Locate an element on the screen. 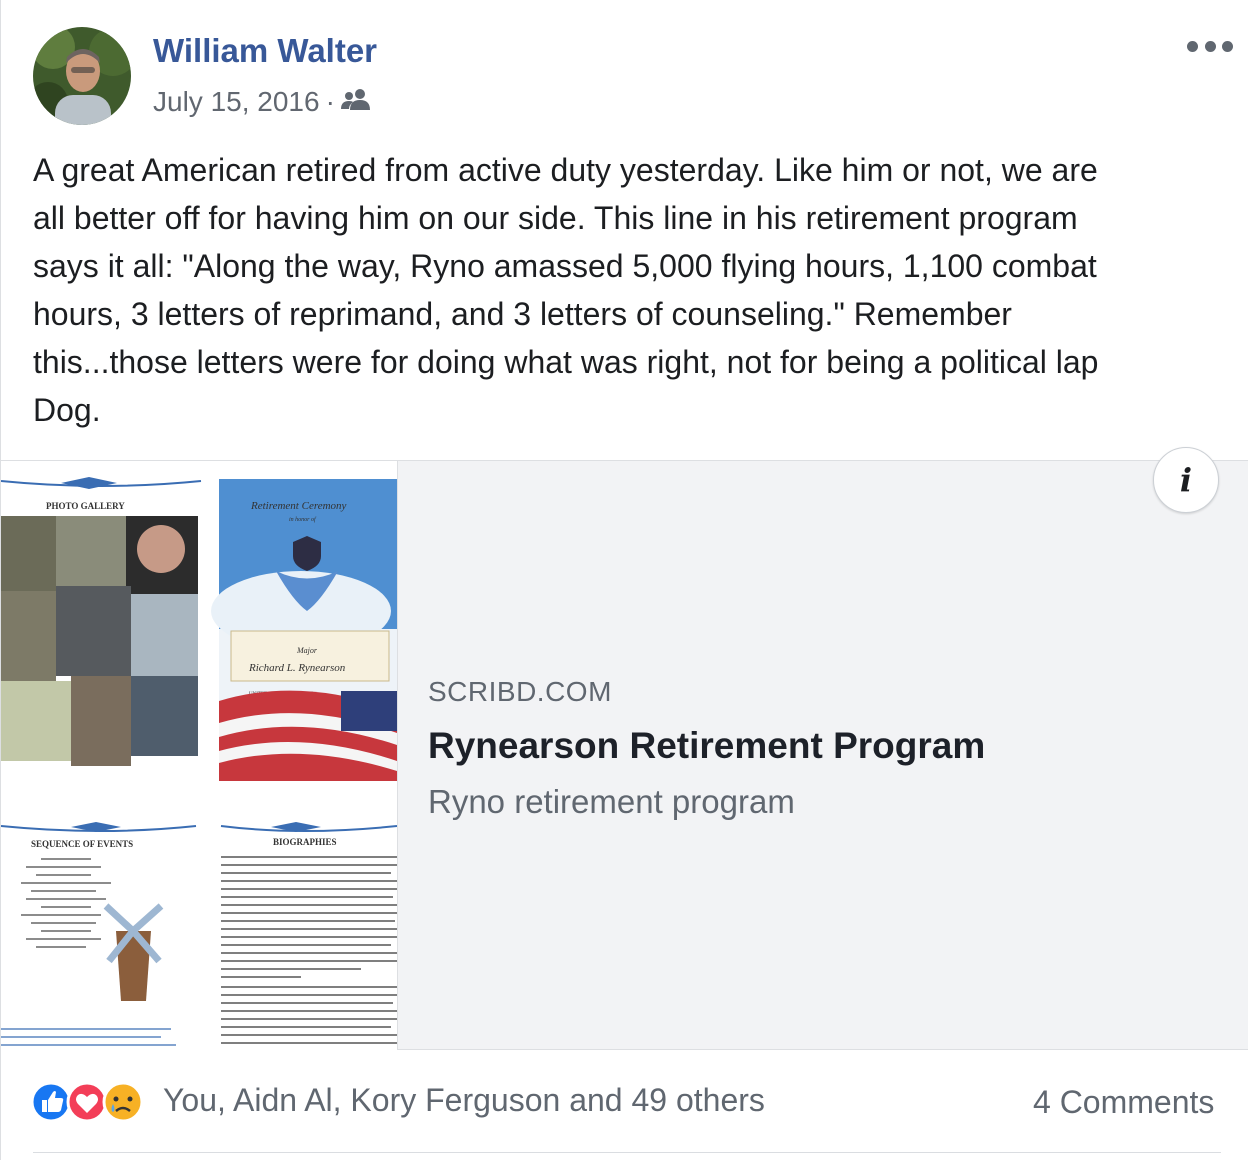  info-icon: i is located at coordinates (1186, 480).